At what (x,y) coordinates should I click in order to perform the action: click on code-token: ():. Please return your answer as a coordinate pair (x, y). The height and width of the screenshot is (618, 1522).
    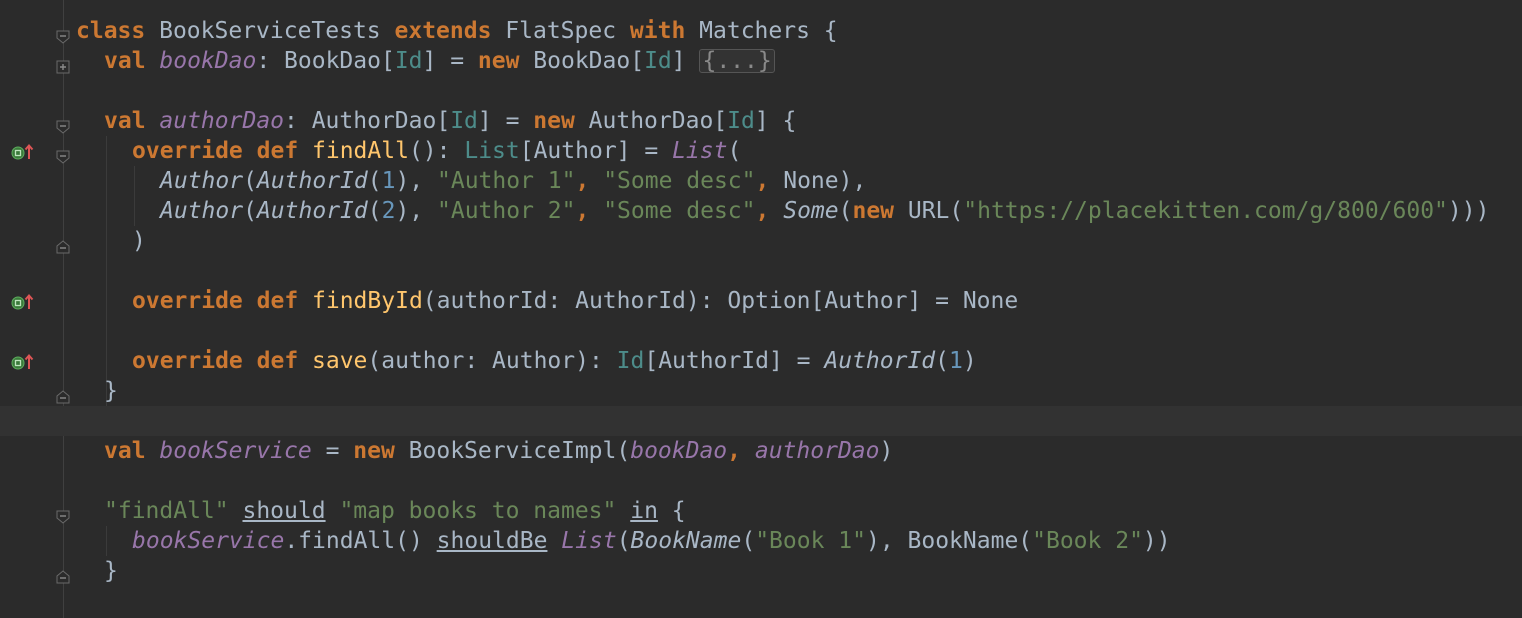
    Looking at the image, I should click on (436, 151).